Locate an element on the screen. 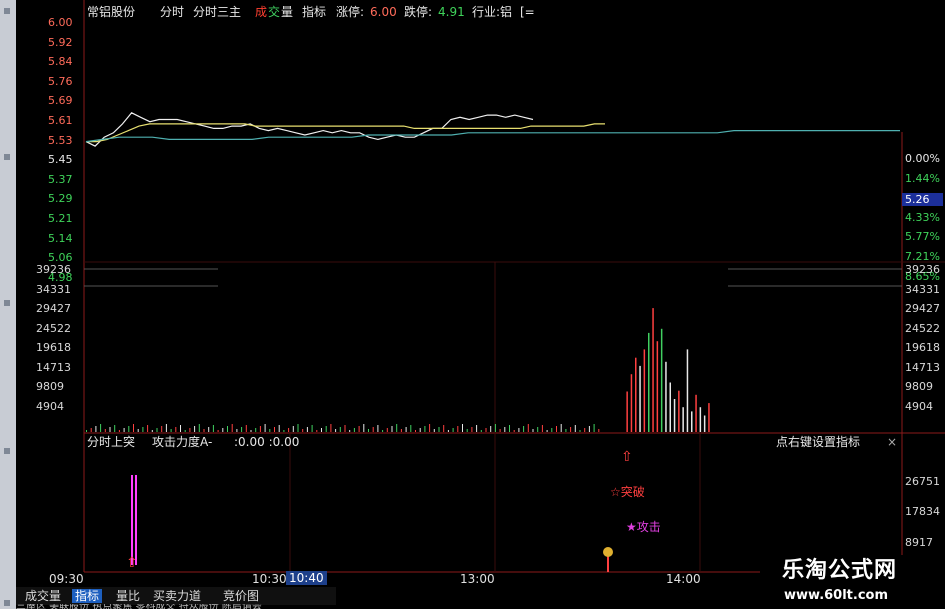 This screenshot has height=609, width=945. pct-axis-tick: 7.21% is located at coordinates (922, 256).